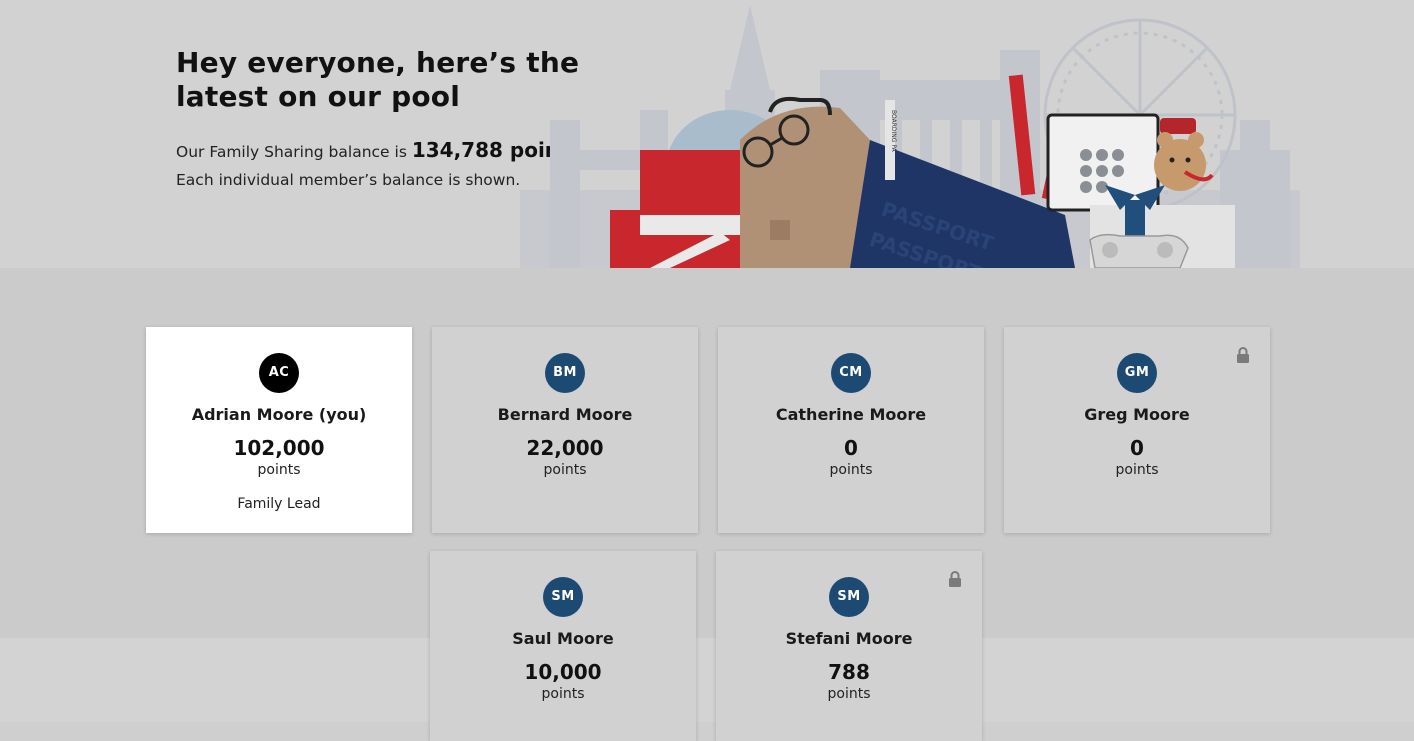  Describe the element at coordinates (291, 152) in the screenshot. I see `balance-prefix: Our Family Sharing balance is` at that location.